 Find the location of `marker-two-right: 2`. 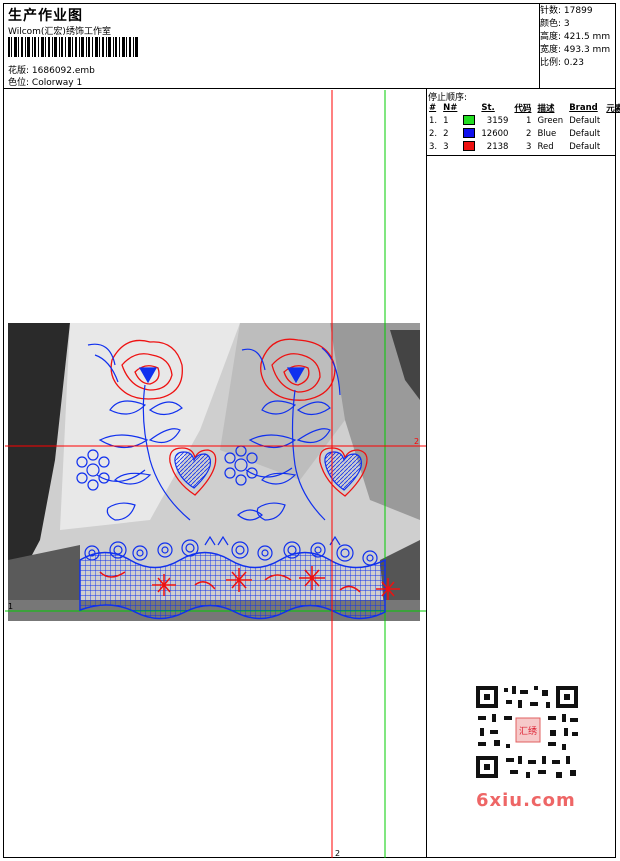

marker-two-right: 2 is located at coordinates (416, 441).